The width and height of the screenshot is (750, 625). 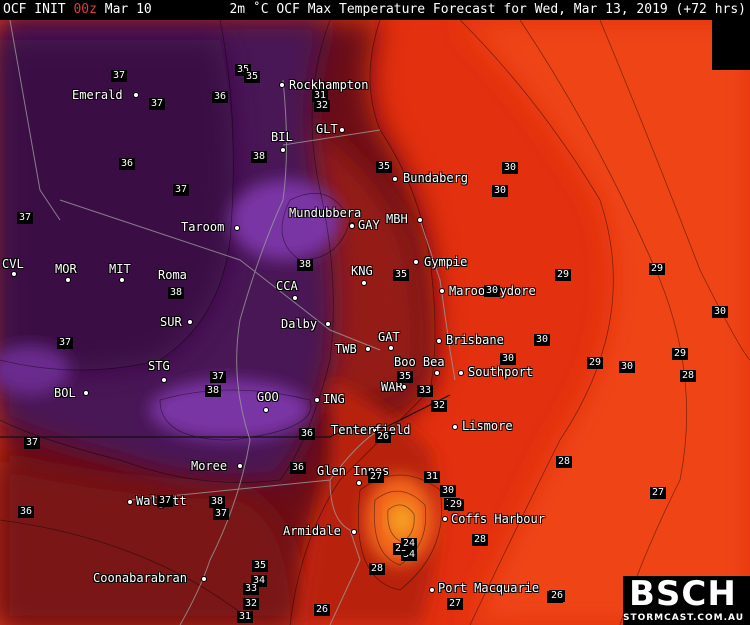 I want to click on place-label-emerald: Emerald, so click(x=97, y=95).